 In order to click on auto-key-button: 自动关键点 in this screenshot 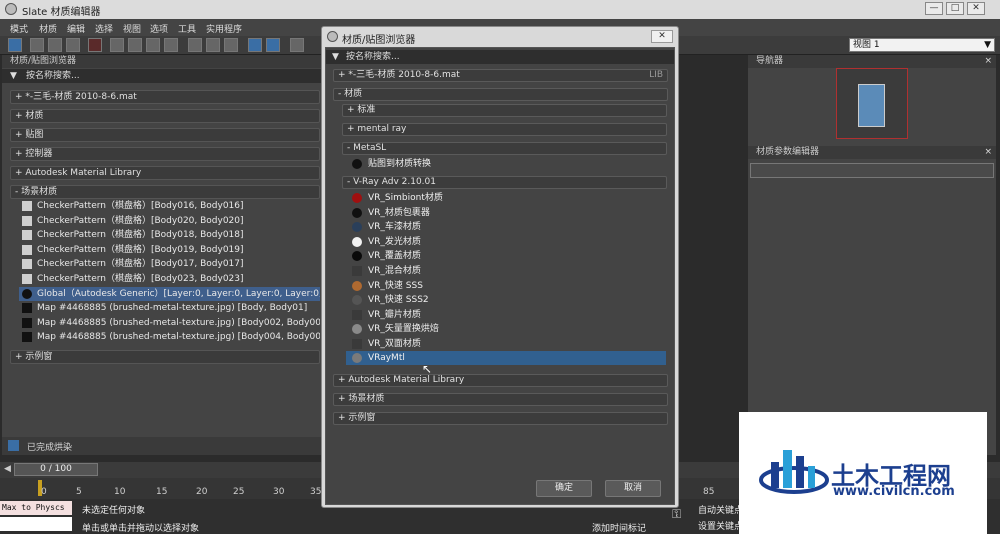, I will do `click(720, 509)`.